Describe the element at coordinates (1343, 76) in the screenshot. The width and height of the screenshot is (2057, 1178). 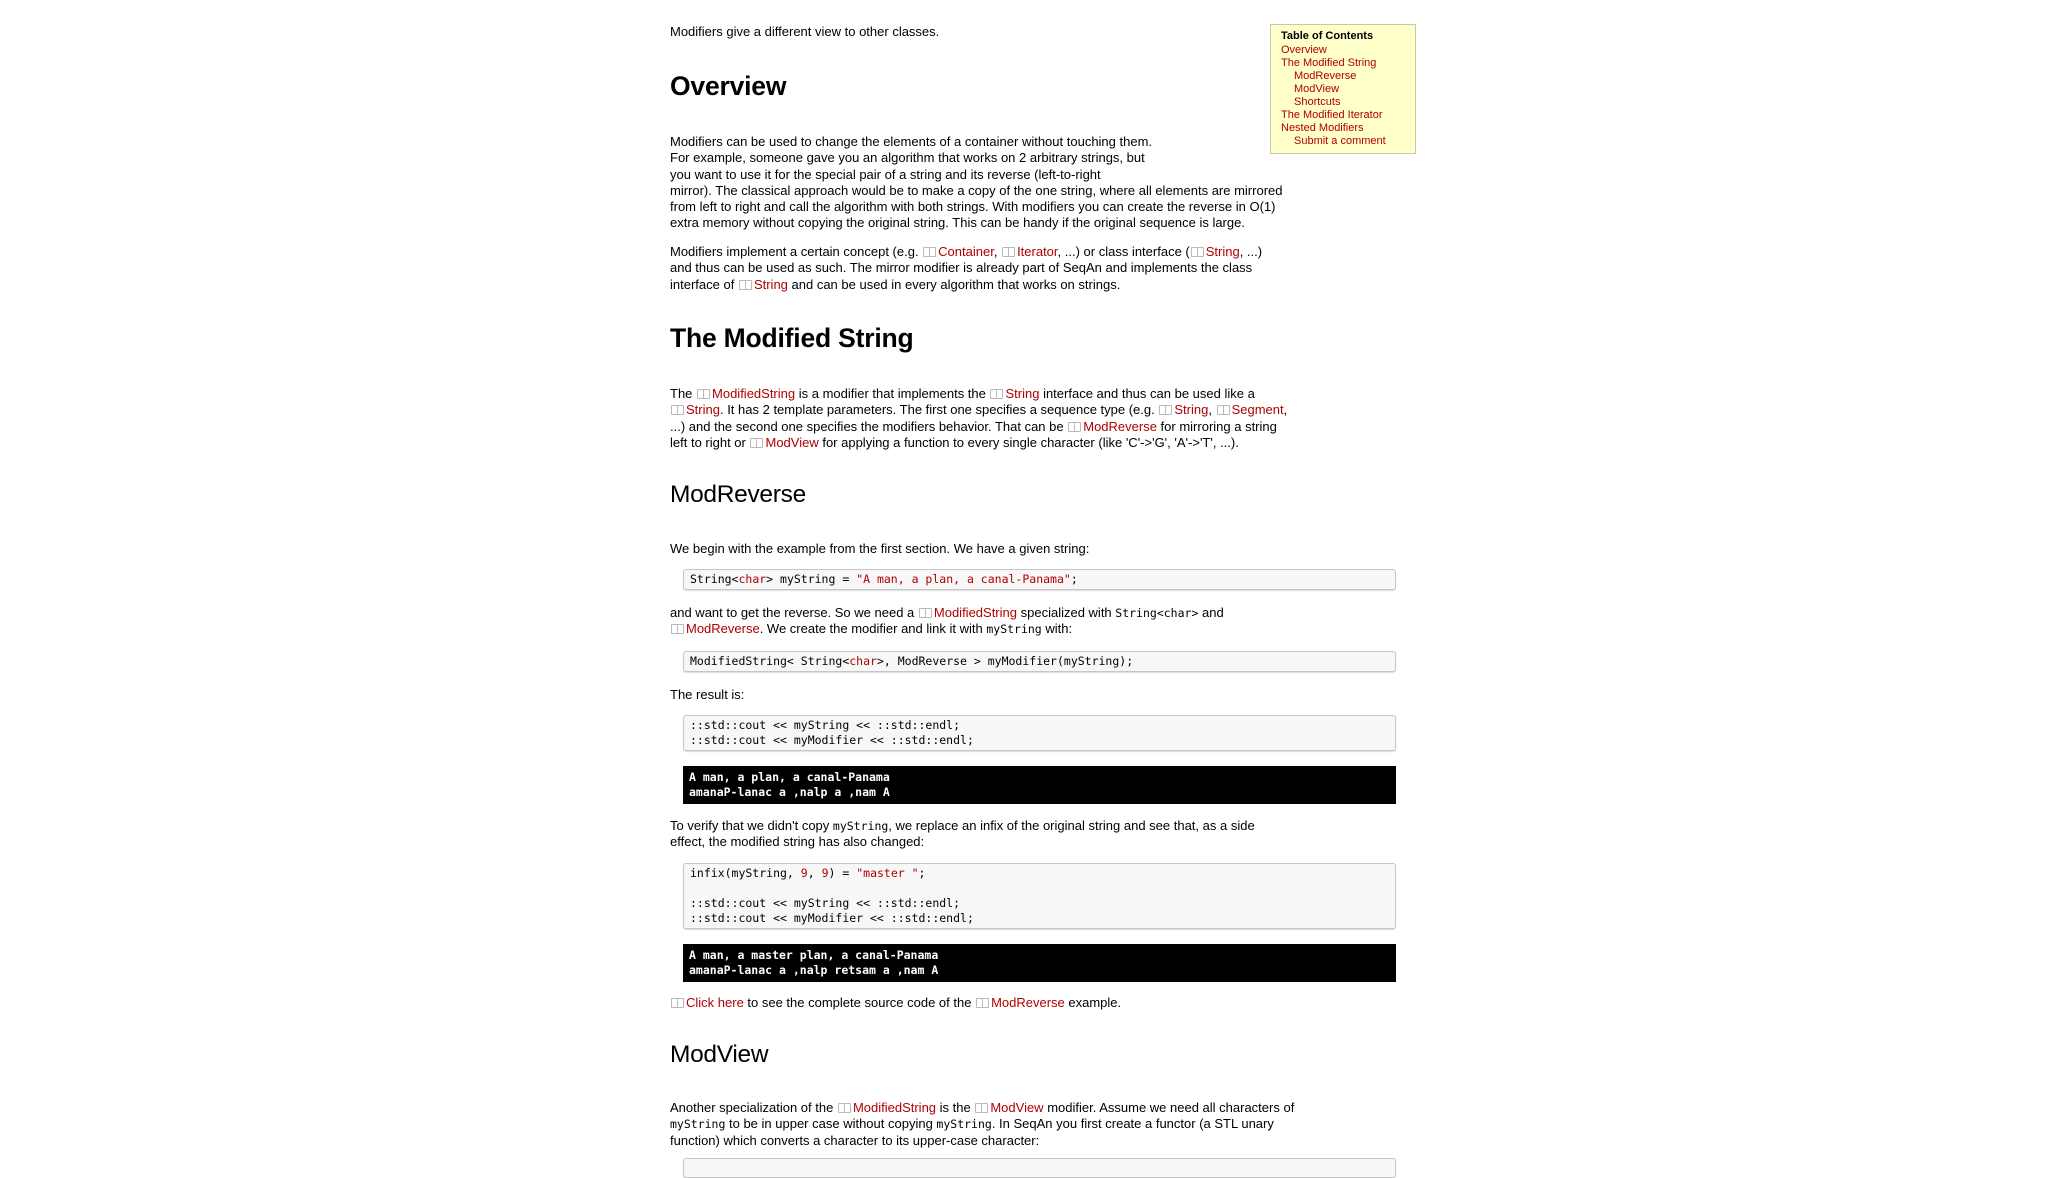
I see `toc-link-modreverse: ModReverse` at that location.